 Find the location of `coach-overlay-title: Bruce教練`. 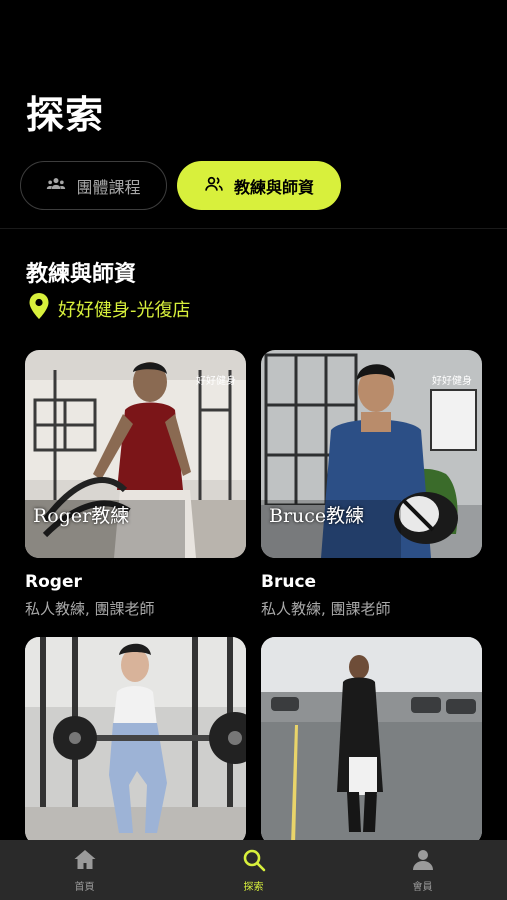

coach-overlay-title: Bruce教練 is located at coordinates (317, 516).